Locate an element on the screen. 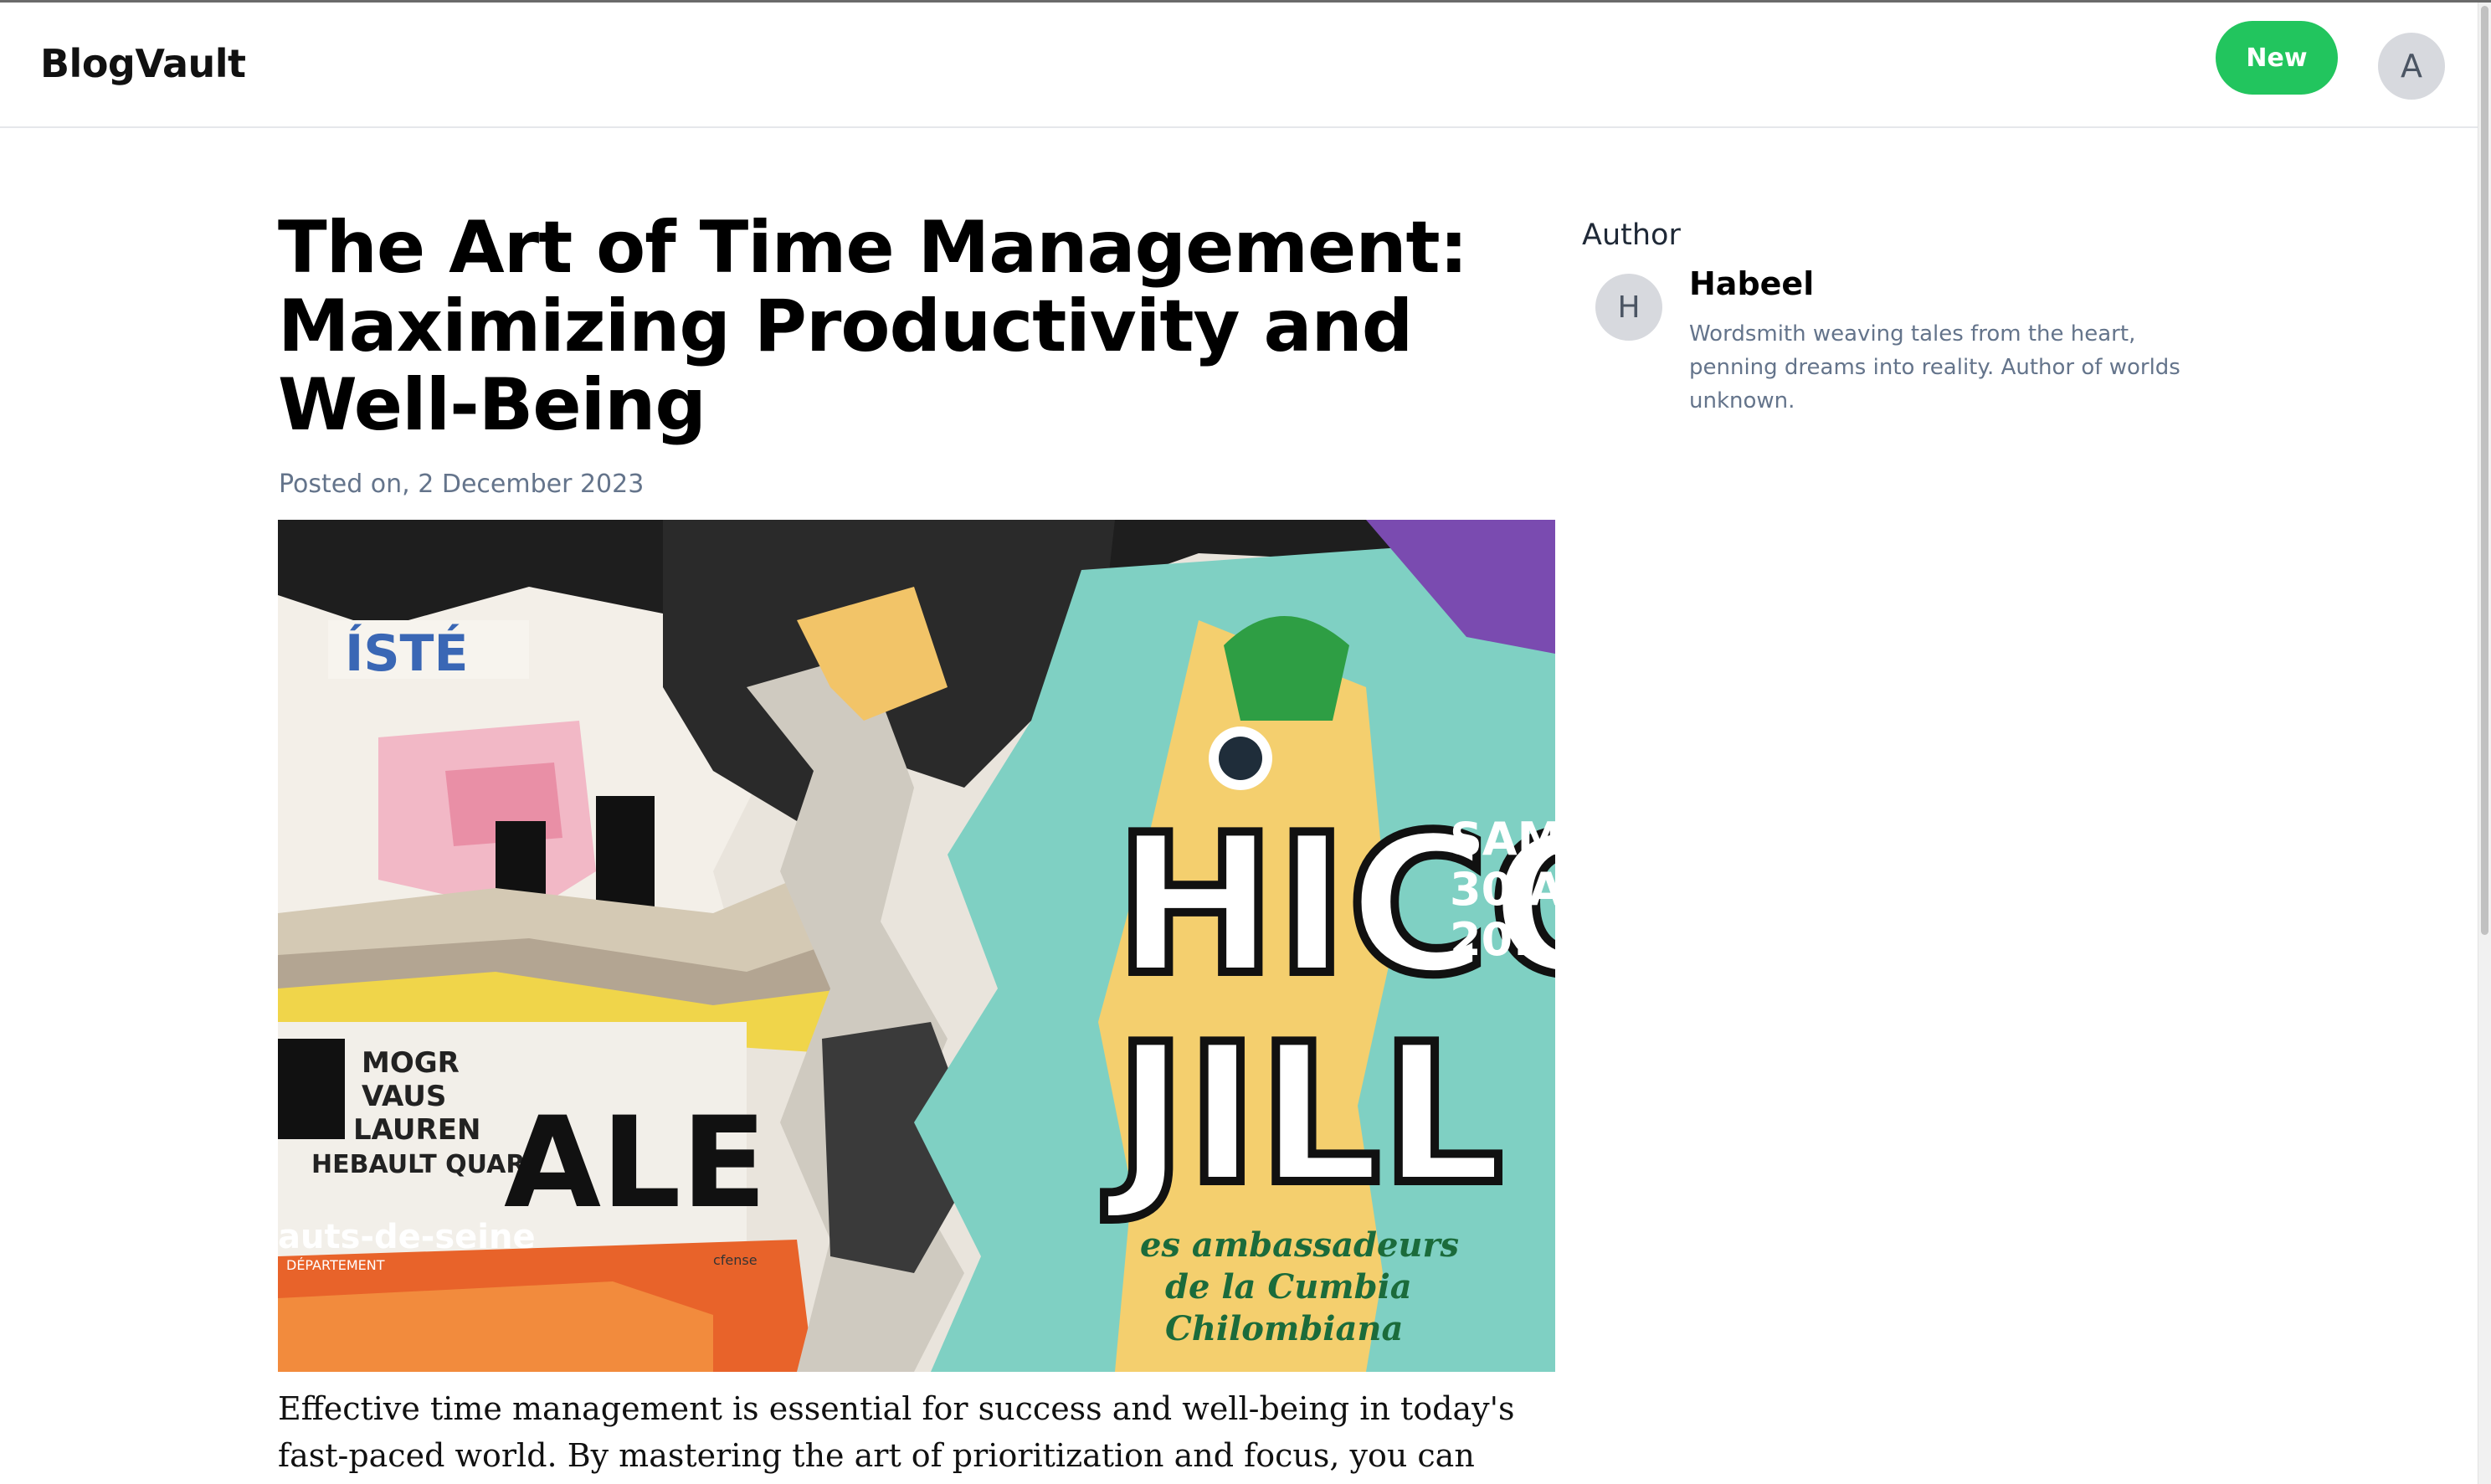 This screenshot has height=1484, width=2491. new-post-button: New is located at coordinates (2277, 58).